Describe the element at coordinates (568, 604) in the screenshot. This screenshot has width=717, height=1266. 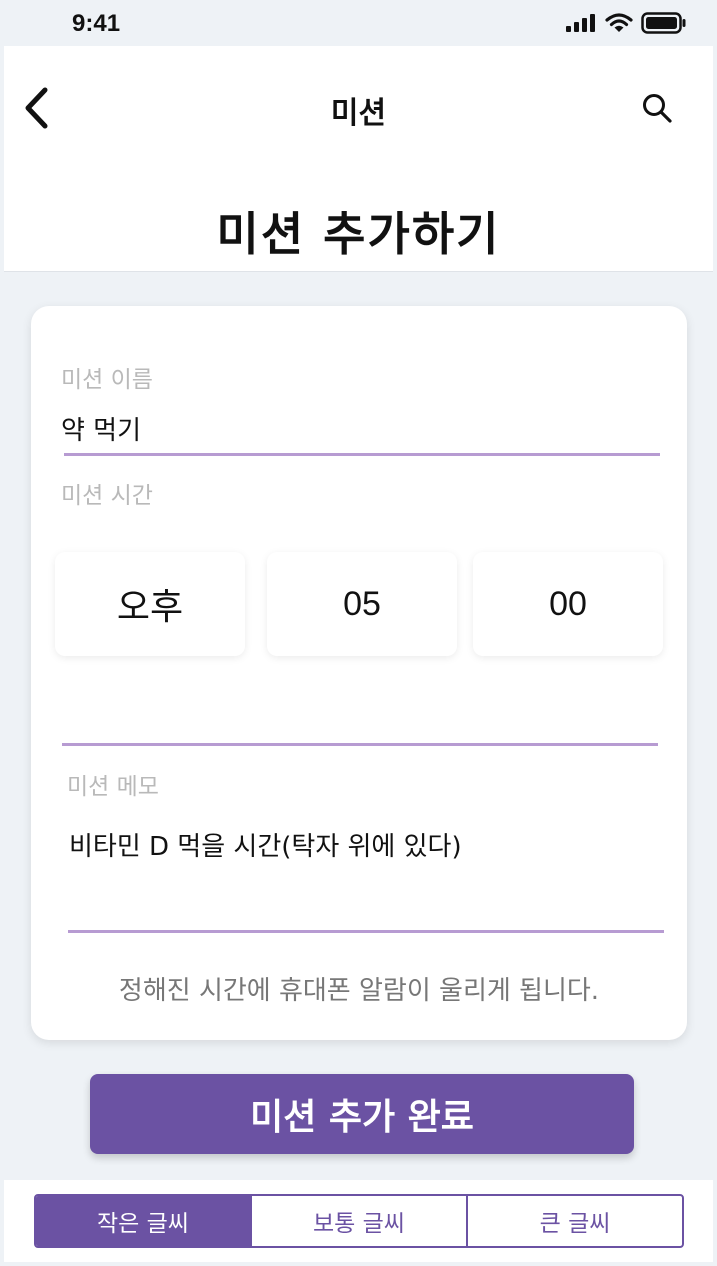
I see `minute-picker: 00` at that location.